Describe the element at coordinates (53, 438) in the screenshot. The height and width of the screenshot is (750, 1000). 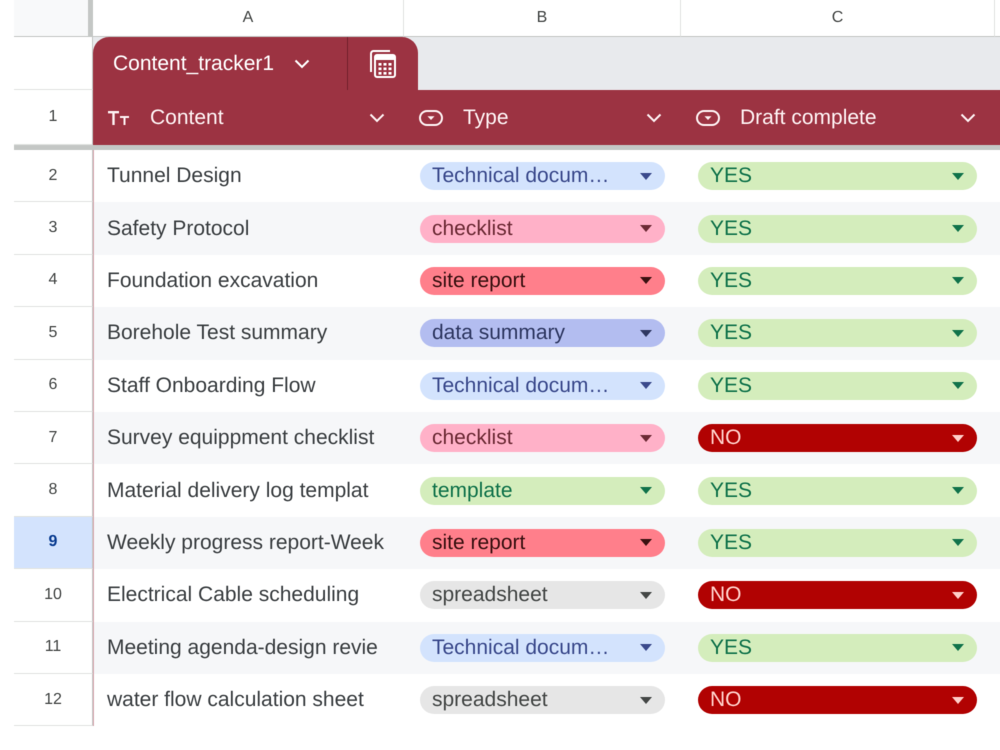
I see `row-number: 7` at that location.